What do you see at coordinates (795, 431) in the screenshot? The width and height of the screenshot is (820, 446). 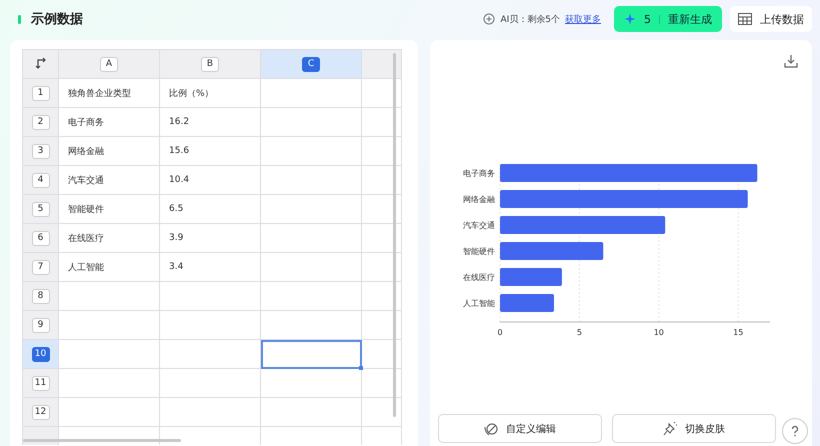 I see `help-button` at bounding box center [795, 431].